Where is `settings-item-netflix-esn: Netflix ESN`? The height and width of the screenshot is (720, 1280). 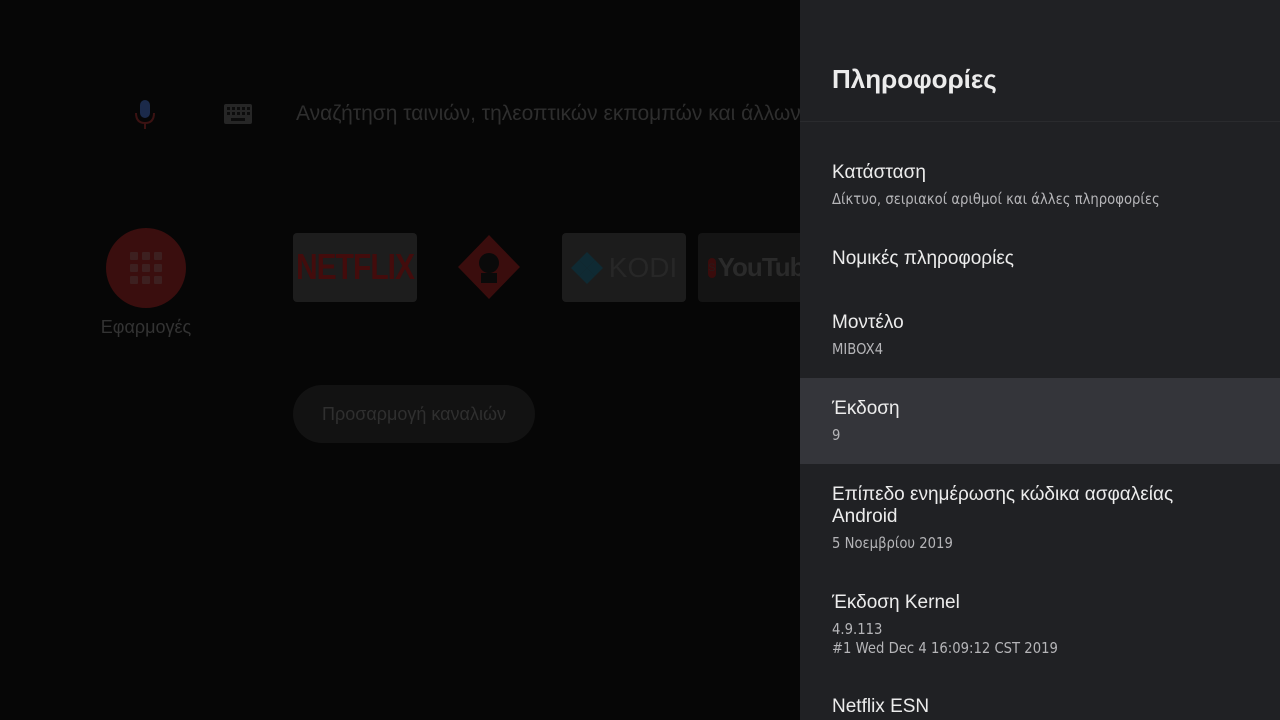 settings-item-netflix-esn: Netflix ESN is located at coordinates (1040, 707).